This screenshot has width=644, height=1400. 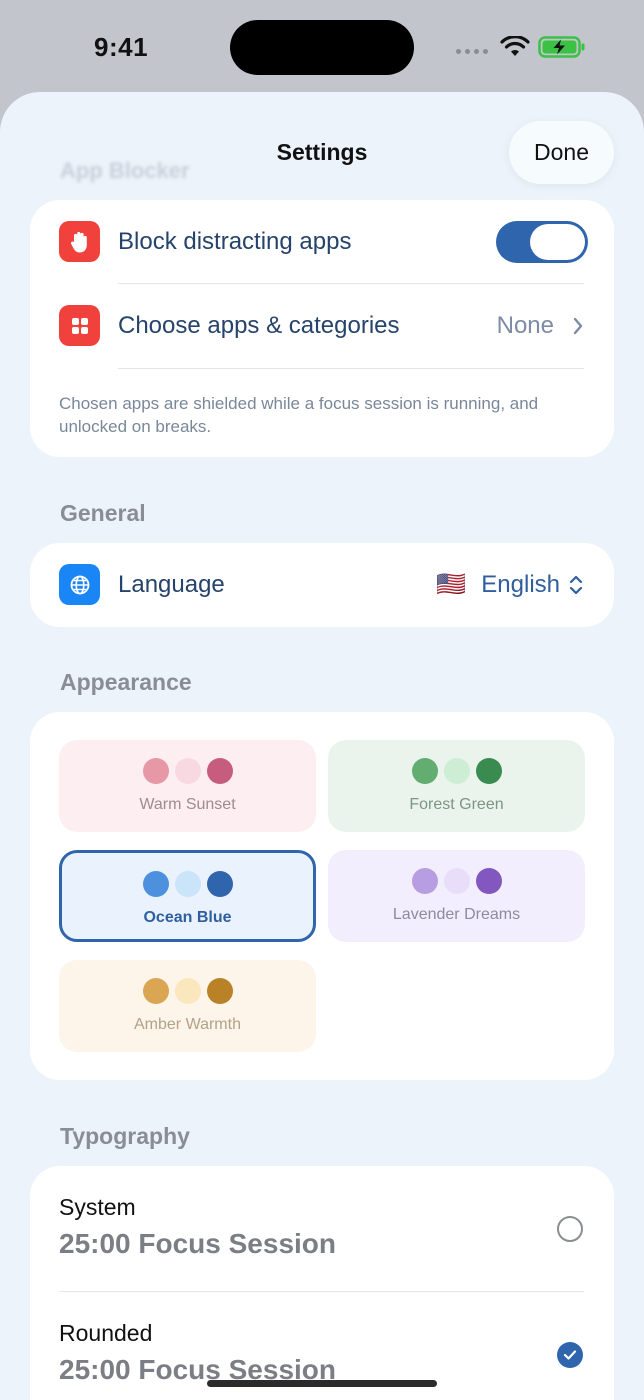 What do you see at coordinates (79, 325) in the screenshot?
I see `grid-apps-icon` at bounding box center [79, 325].